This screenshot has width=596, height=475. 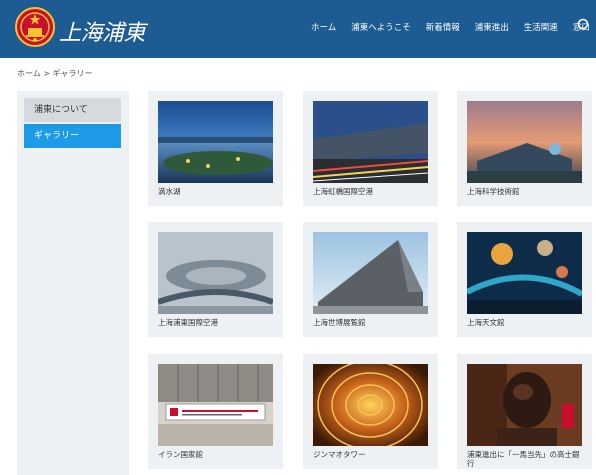 What do you see at coordinates (35, 27) in the screenshot?
I see `national-emblem-icon` at bounding box center [35, 27].